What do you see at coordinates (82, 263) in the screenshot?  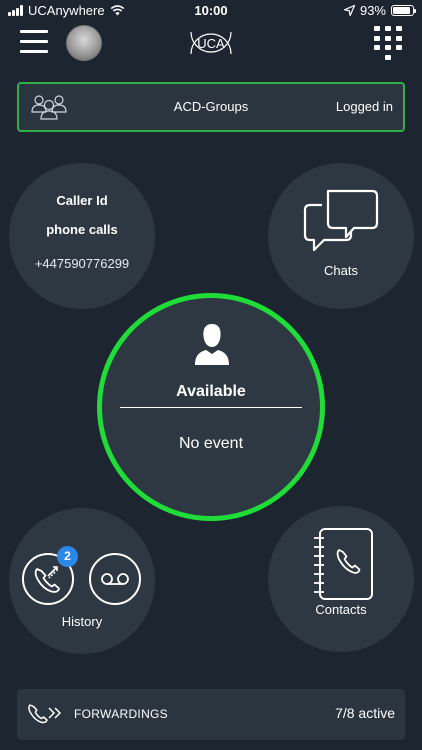 I see `caller-id-number: +447590776299` at bounding box center [82, 263].